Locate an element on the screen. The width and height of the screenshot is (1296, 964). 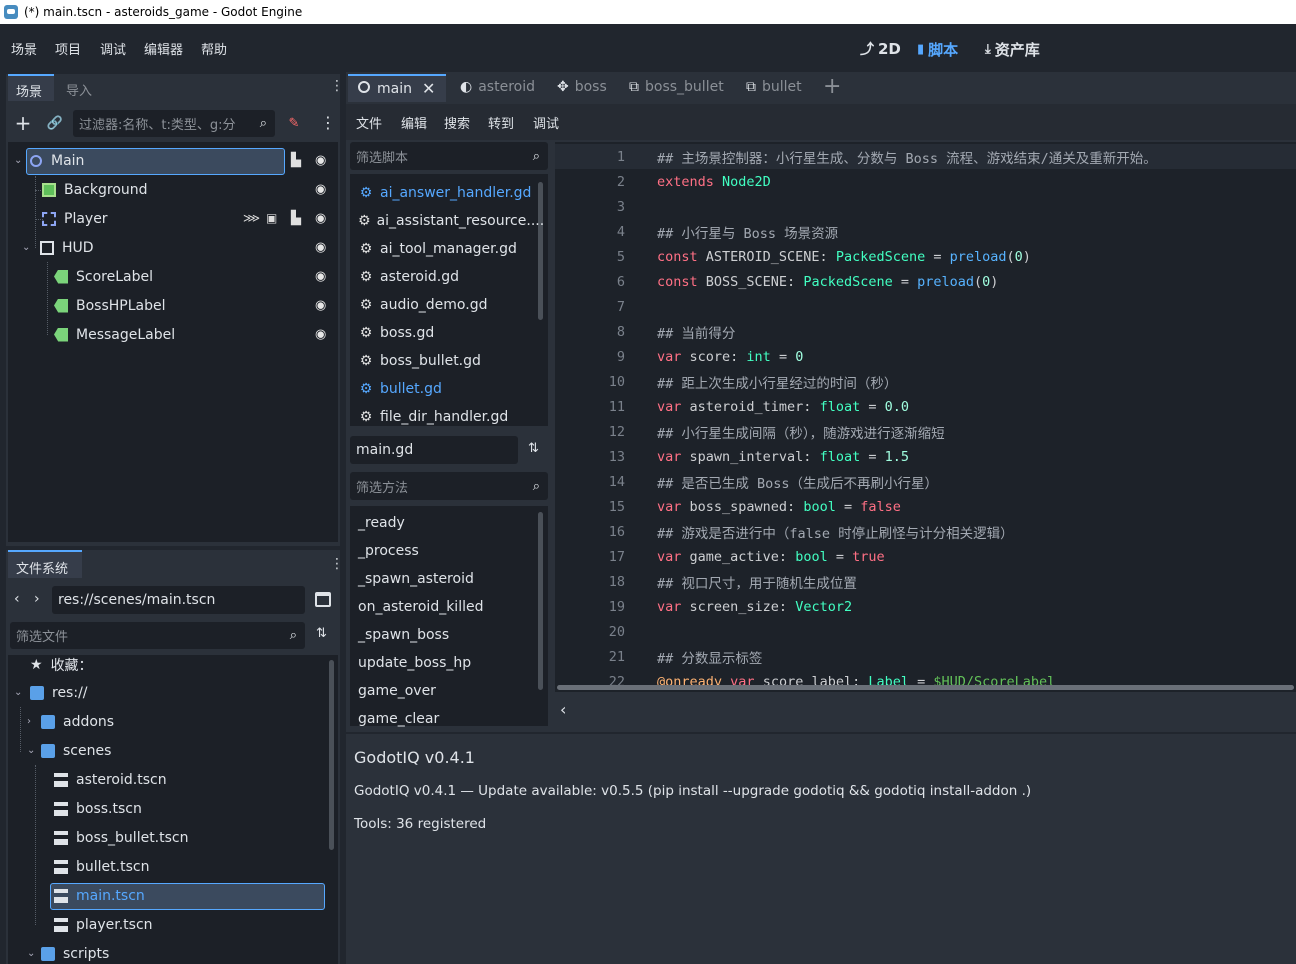
file-bullet-tscn: bullet.tscn is located at coordinates (101, 866).